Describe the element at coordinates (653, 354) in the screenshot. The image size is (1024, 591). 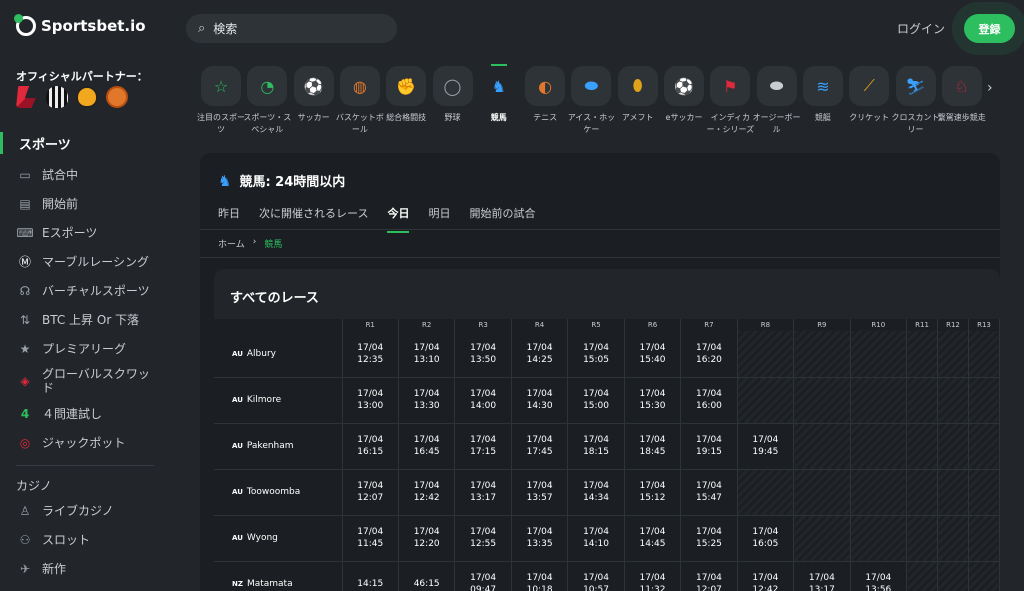
I see `race-time-cell: 17/04 15:40` at that location.